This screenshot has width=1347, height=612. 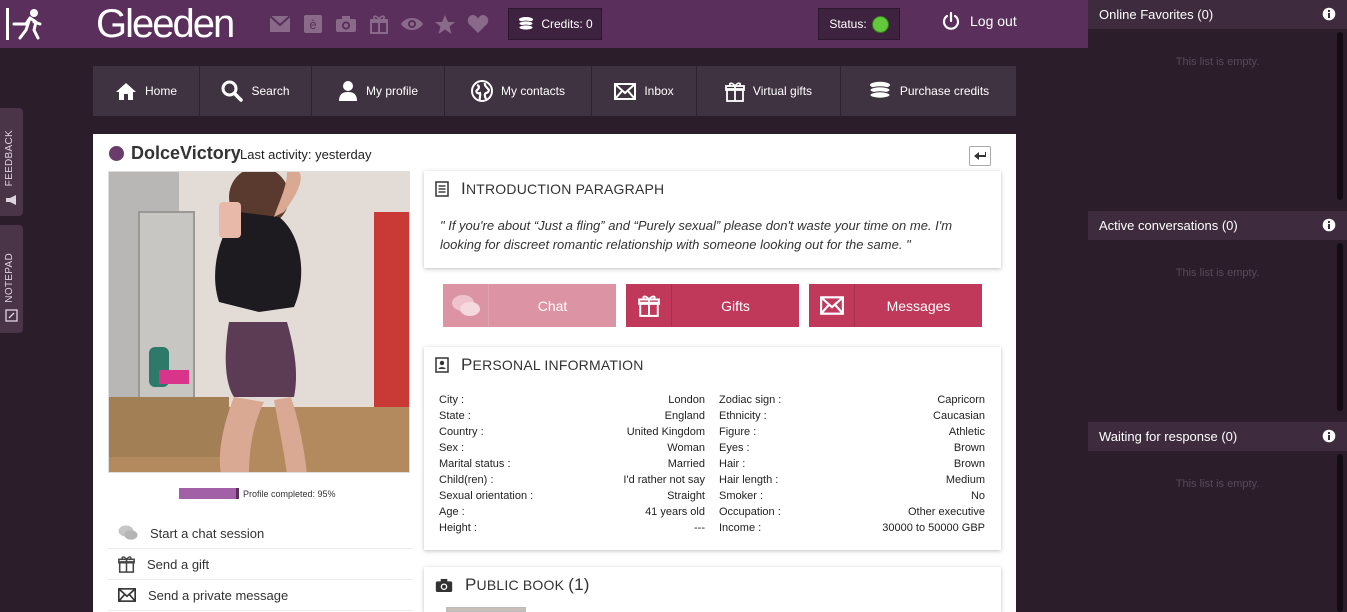 I want to click on info-value: 30000 to 50000 GBP, so click(x=933, y=528).